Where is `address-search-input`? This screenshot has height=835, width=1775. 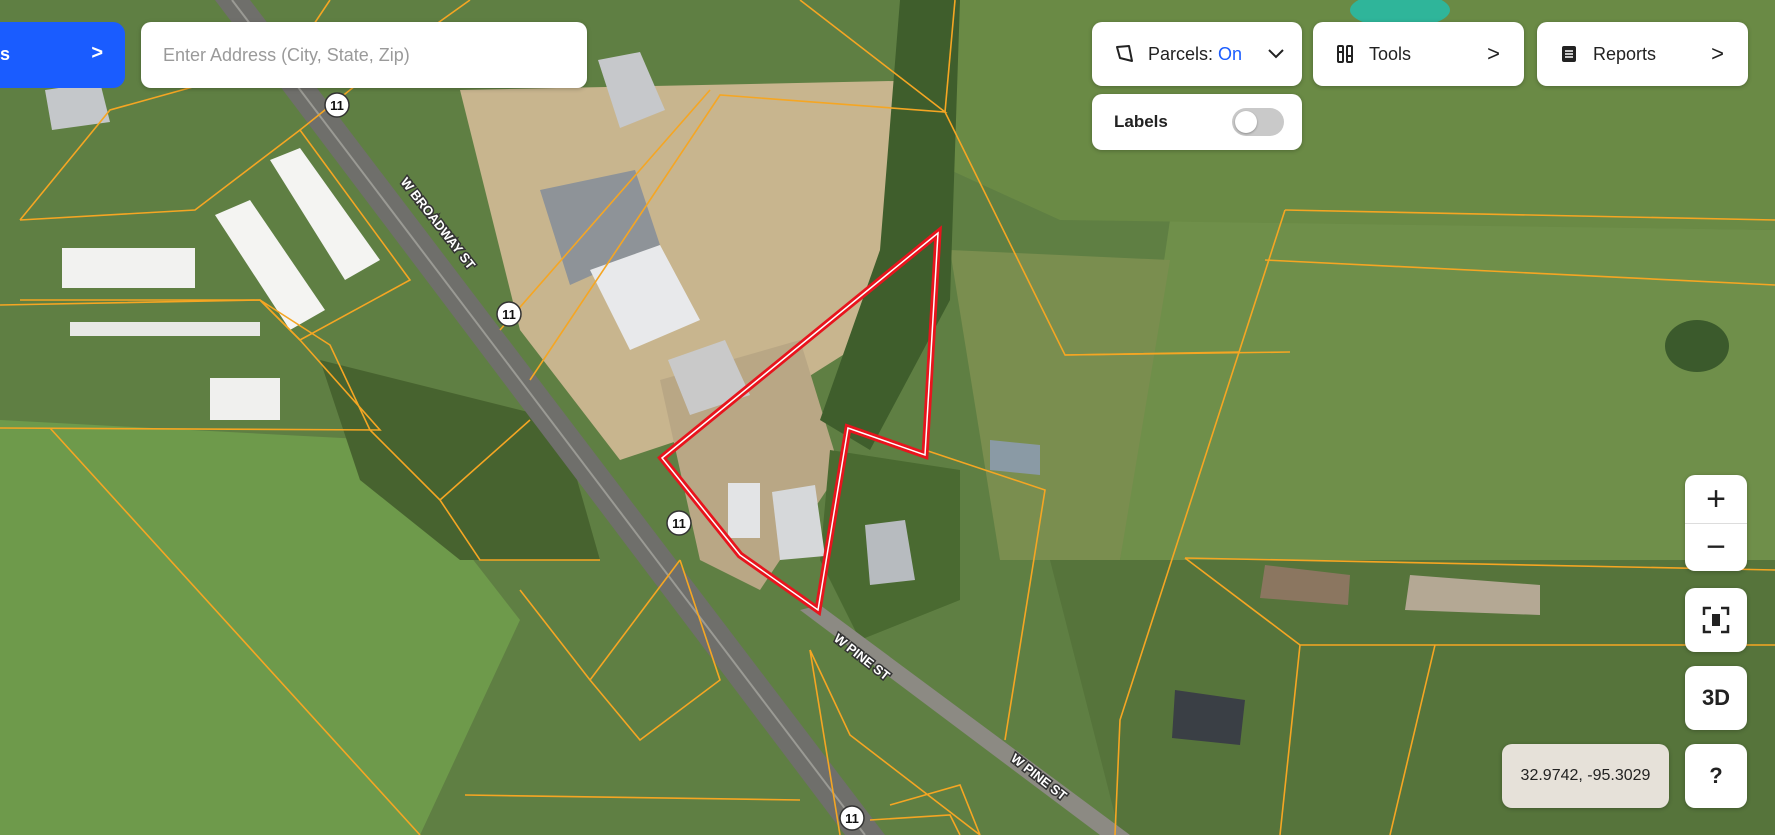 address-search-input is located at coordinates (364, 55).